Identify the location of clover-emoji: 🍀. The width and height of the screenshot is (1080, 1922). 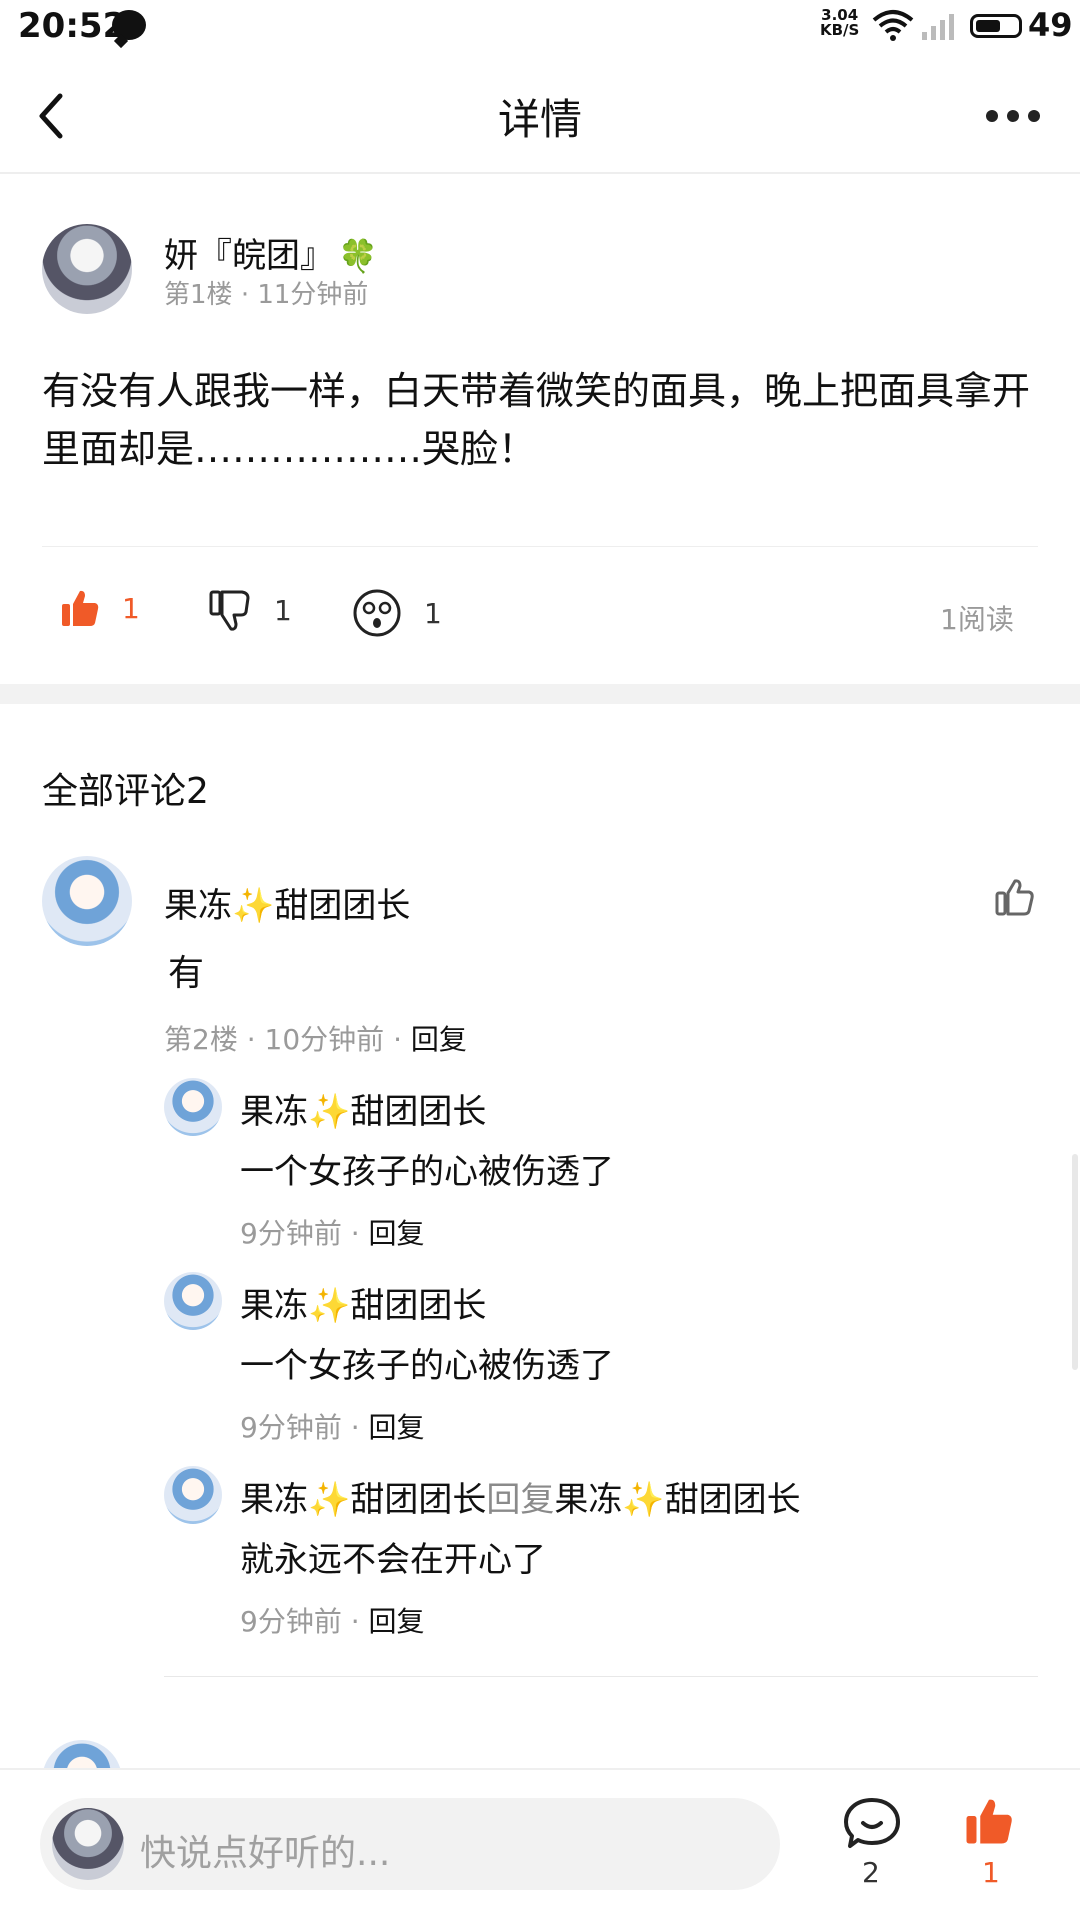
(358, 256).